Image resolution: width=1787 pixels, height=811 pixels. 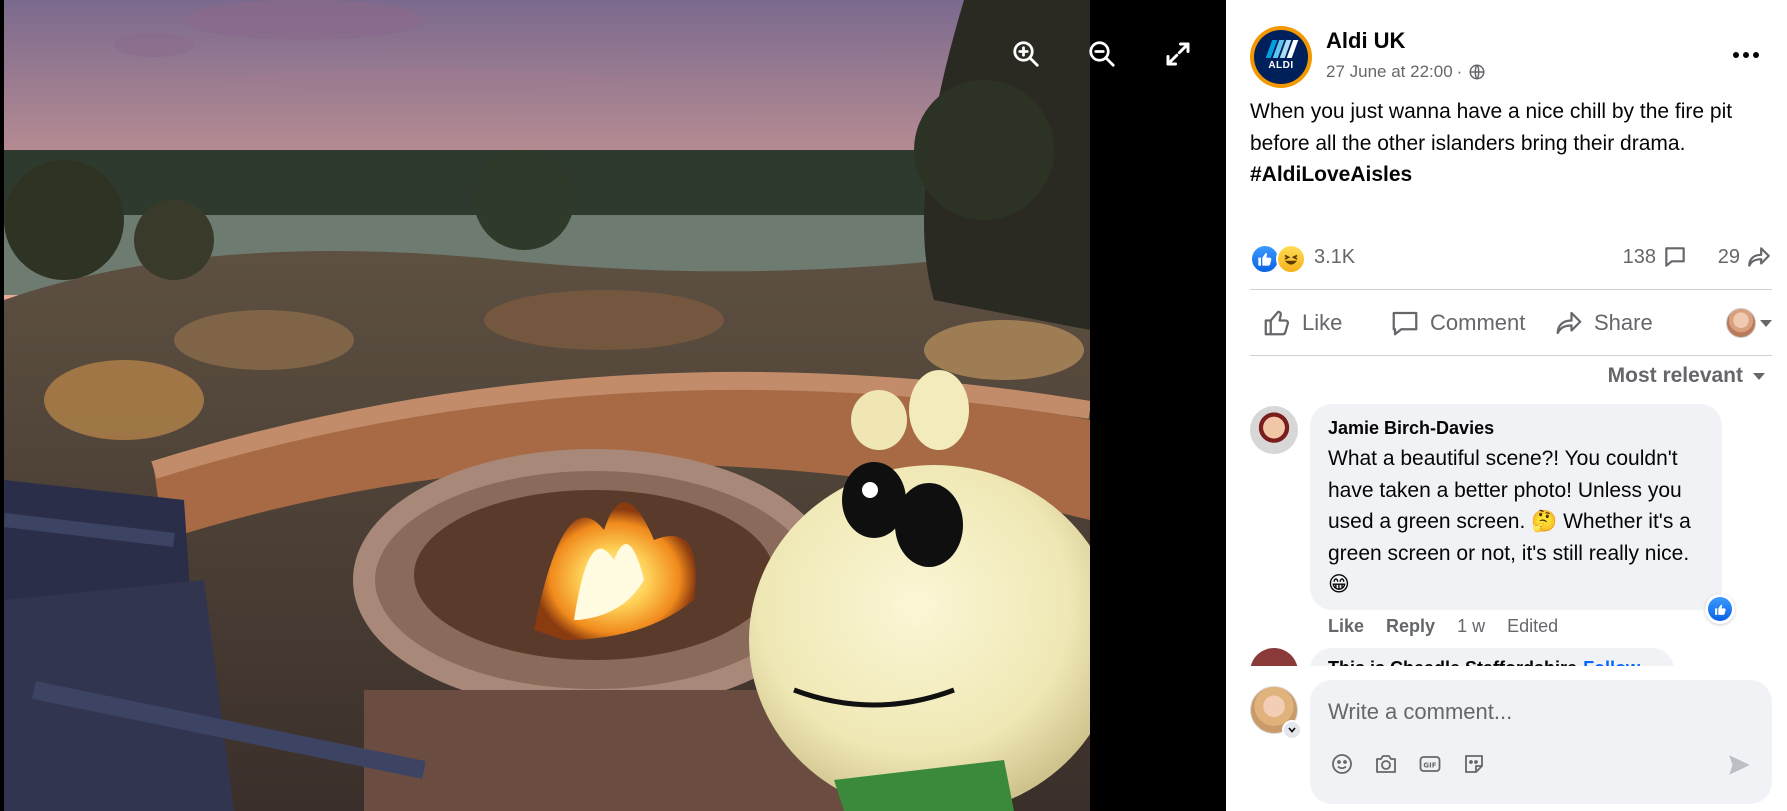 I want to click on comment-edited: Edited, so click(x=1533, y=626).